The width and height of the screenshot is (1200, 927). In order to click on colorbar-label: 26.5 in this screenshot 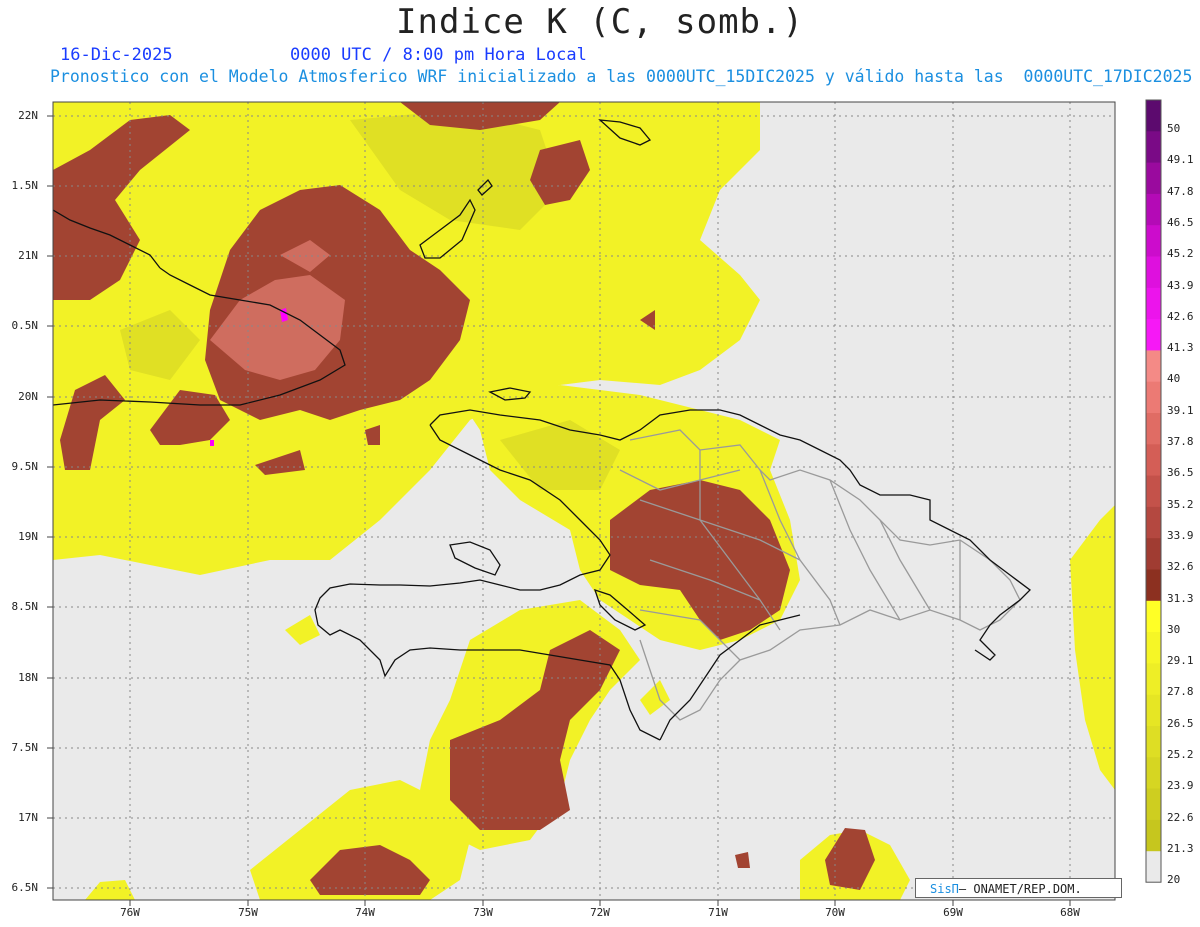, I will do `click(1180, 723)`.